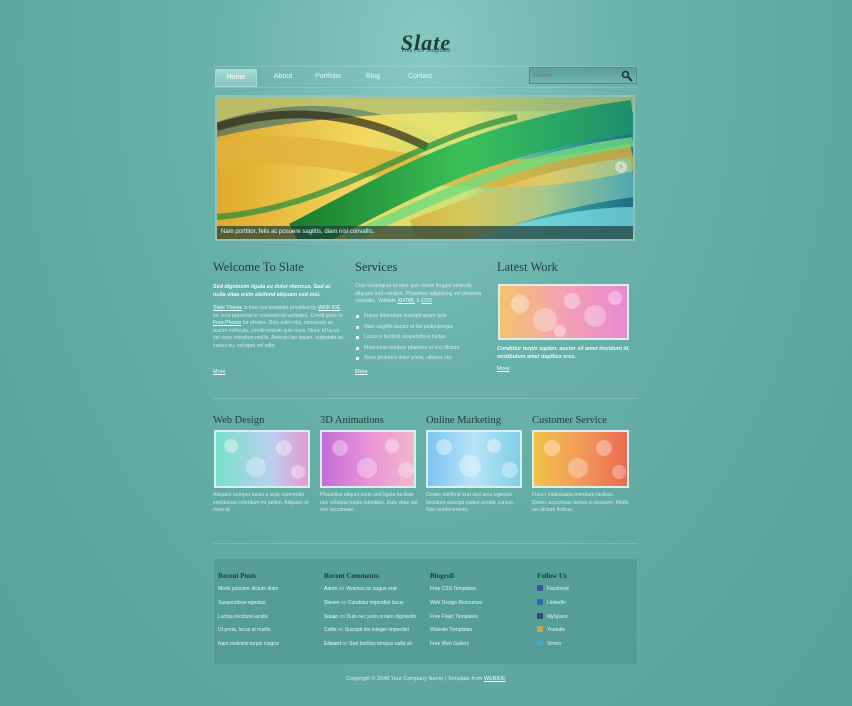  I want to click on comment-author: Edward, so click(332, 644).